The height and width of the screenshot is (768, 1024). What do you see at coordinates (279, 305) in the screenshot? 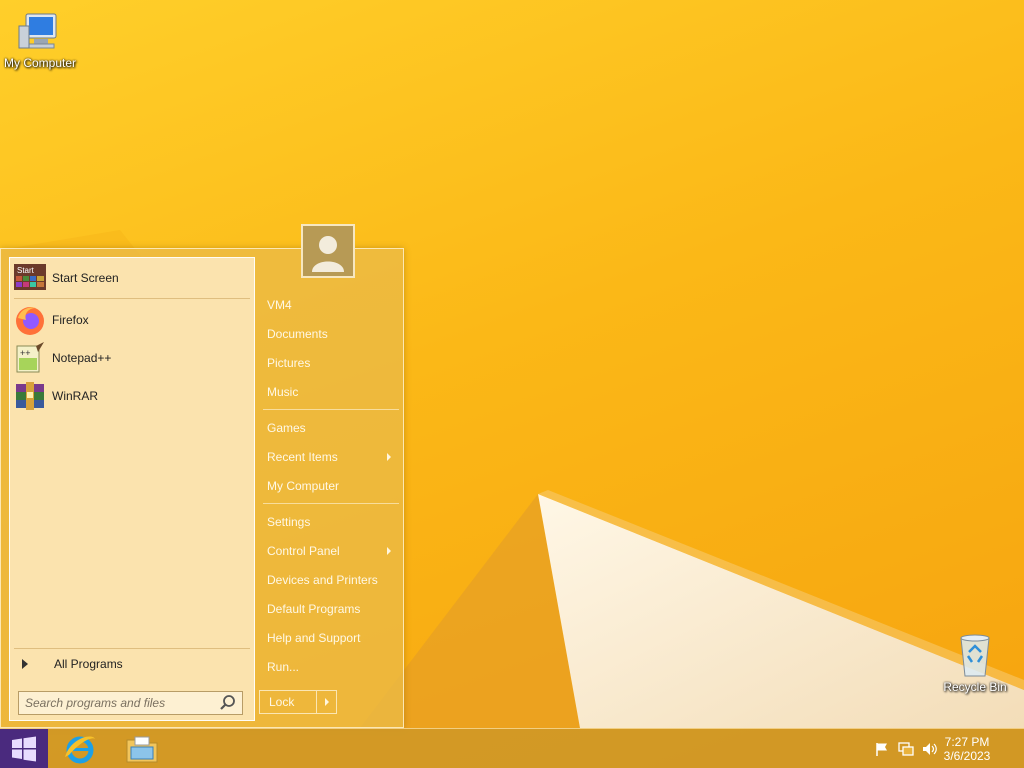
I see `menu-item-label: VM4` at bounding box center [279, 305].